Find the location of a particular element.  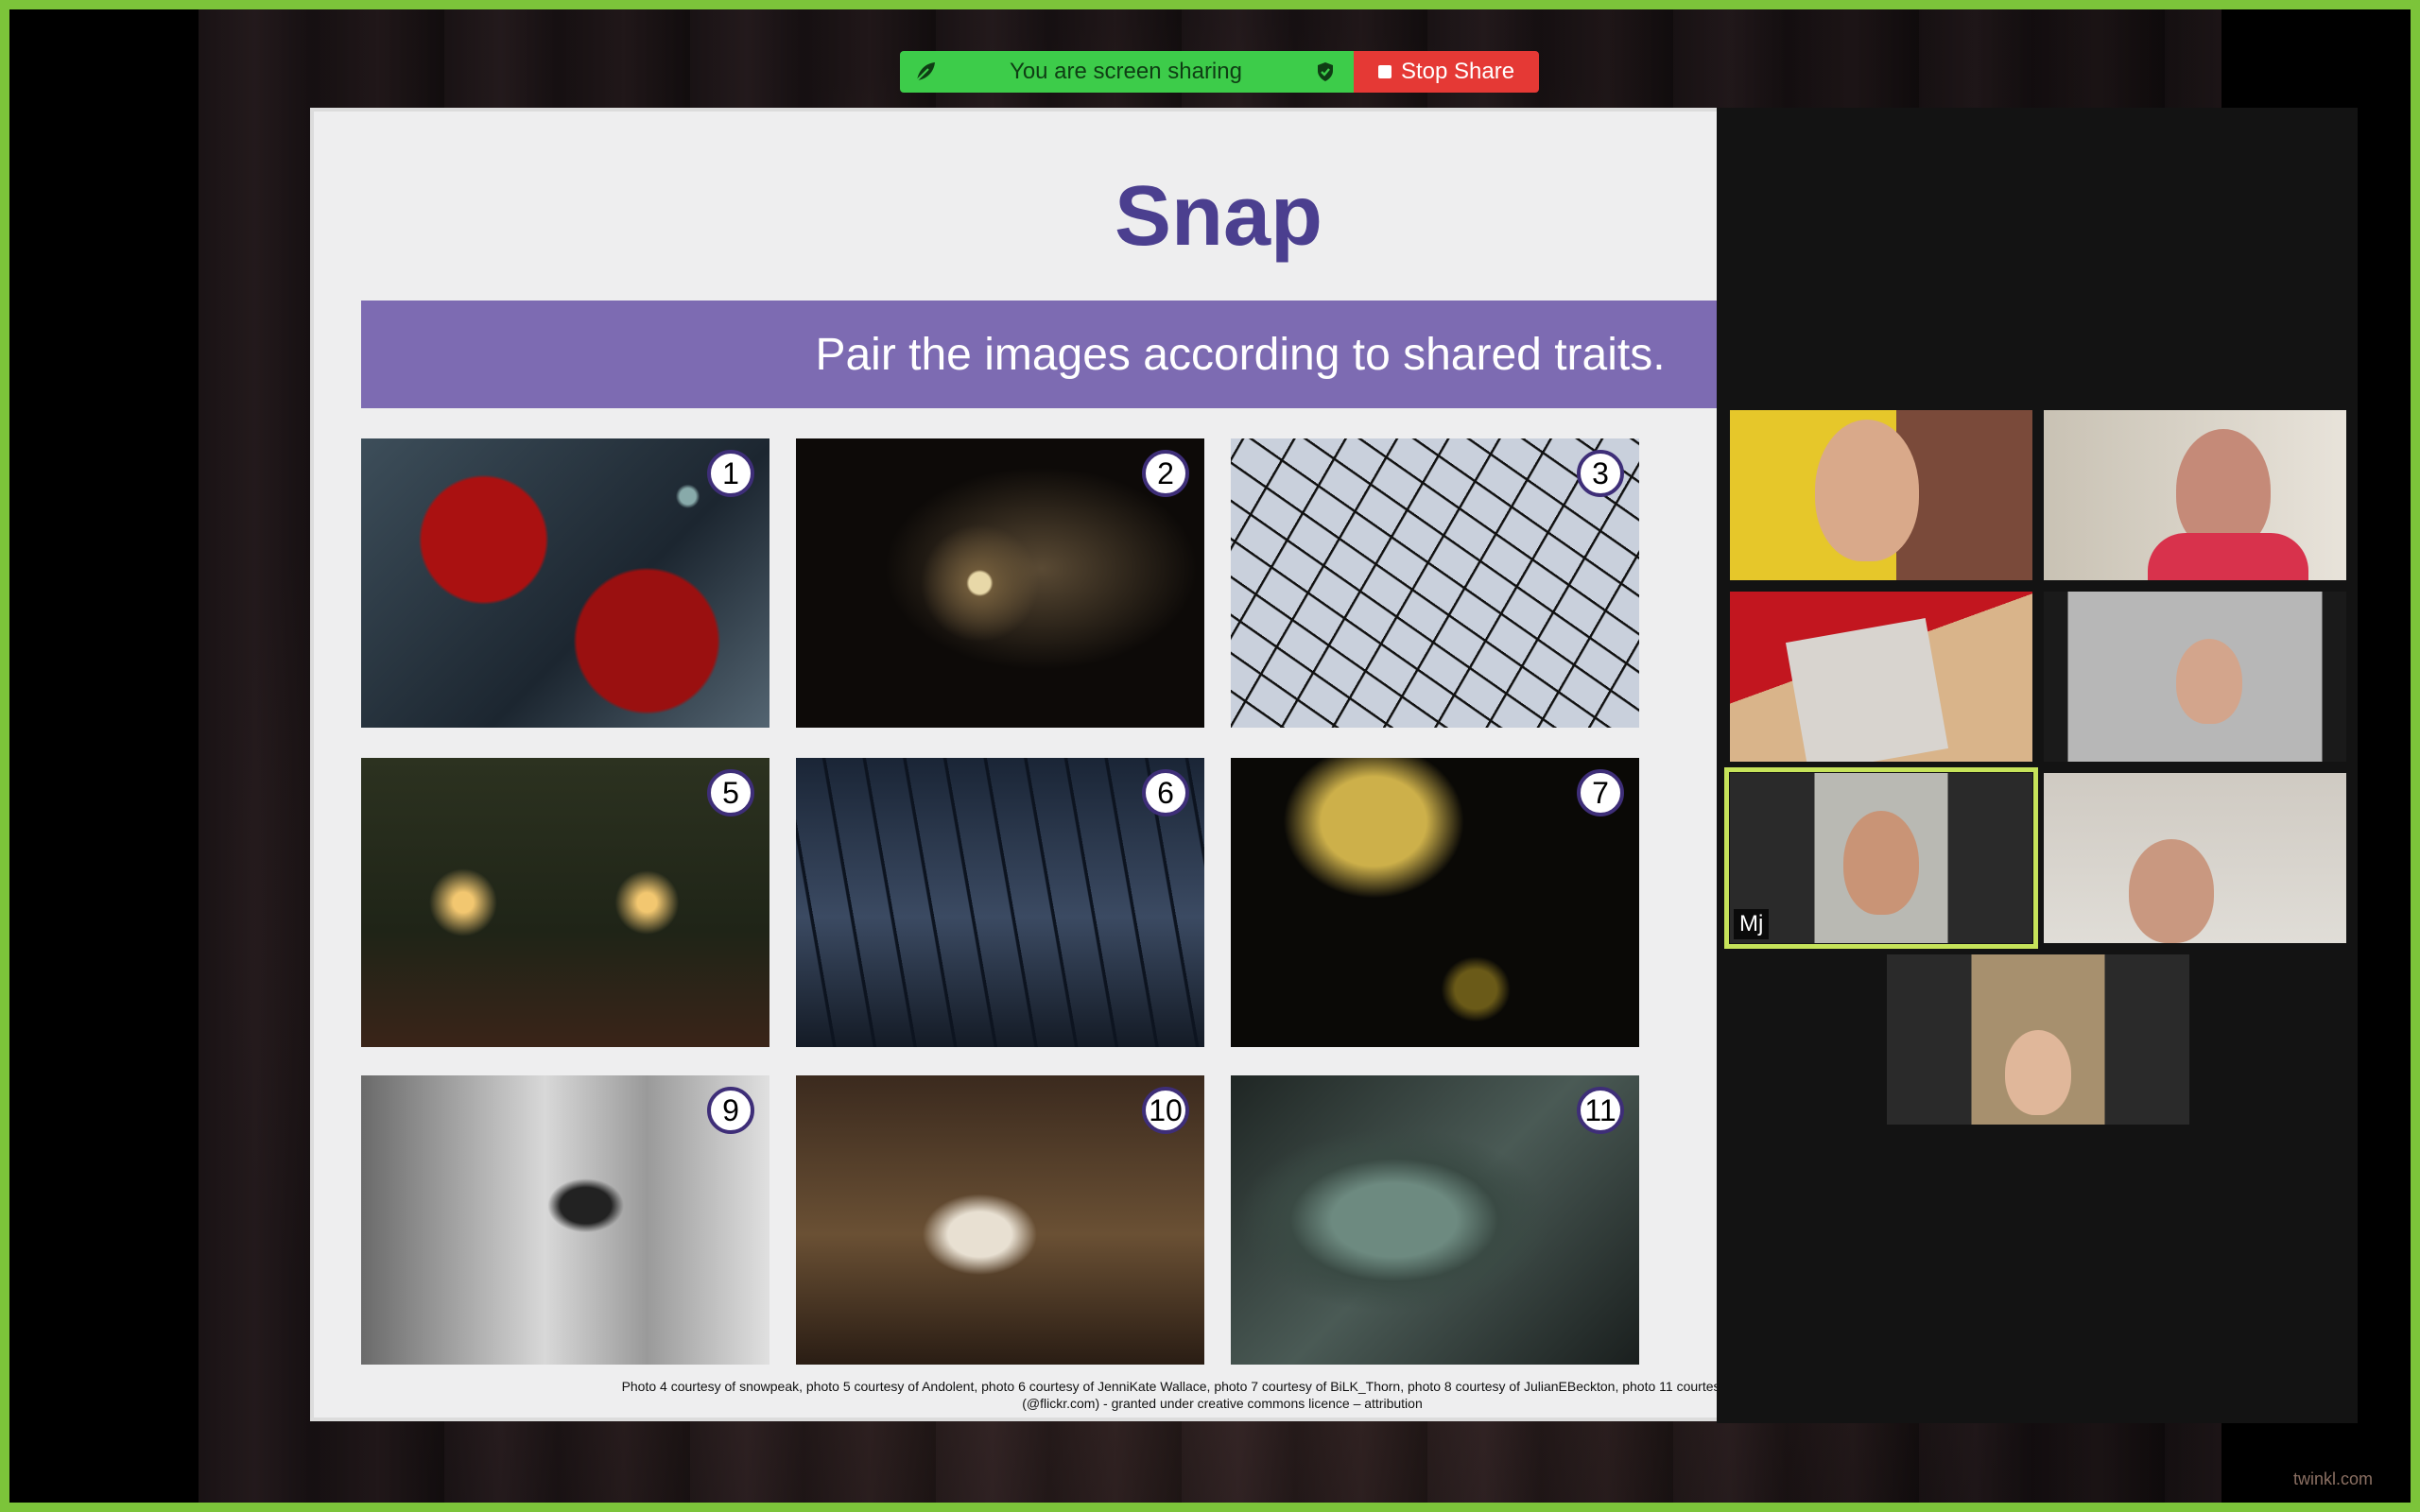

photo-number-badge: 7 is located at coordinates (1601, 792).